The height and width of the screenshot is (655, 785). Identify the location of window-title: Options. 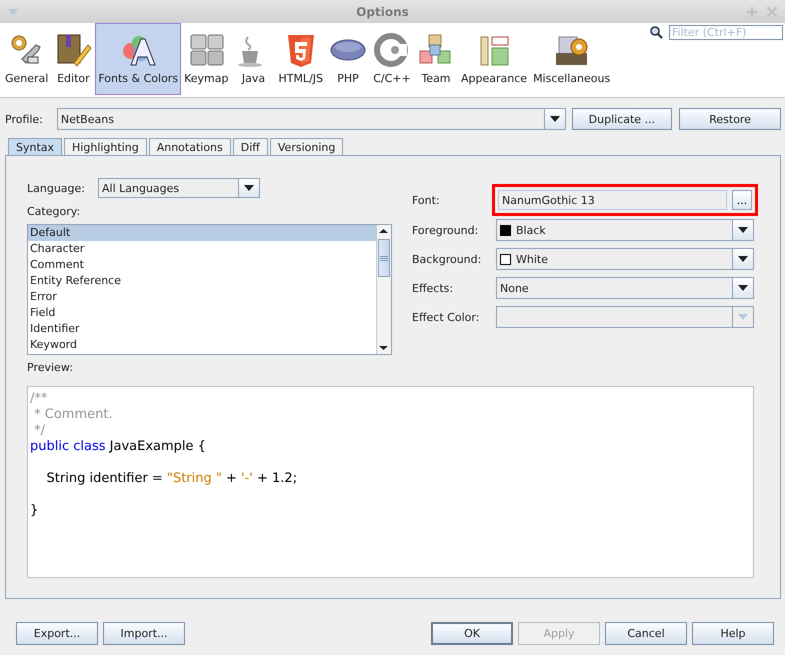
(382, 11).